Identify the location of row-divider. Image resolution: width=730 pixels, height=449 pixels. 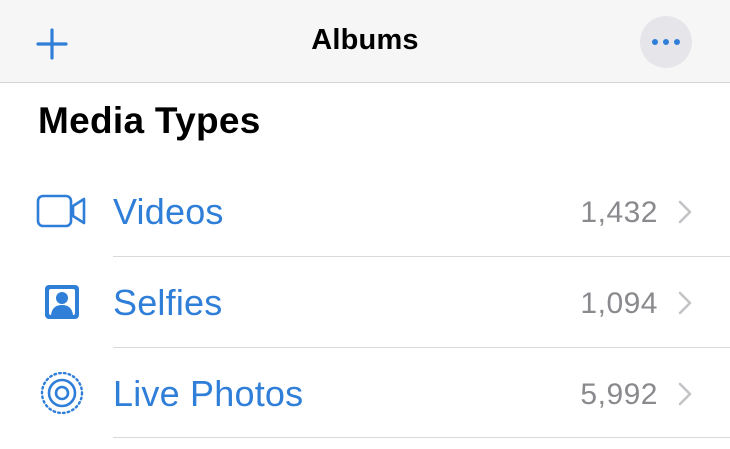
(421, 437).